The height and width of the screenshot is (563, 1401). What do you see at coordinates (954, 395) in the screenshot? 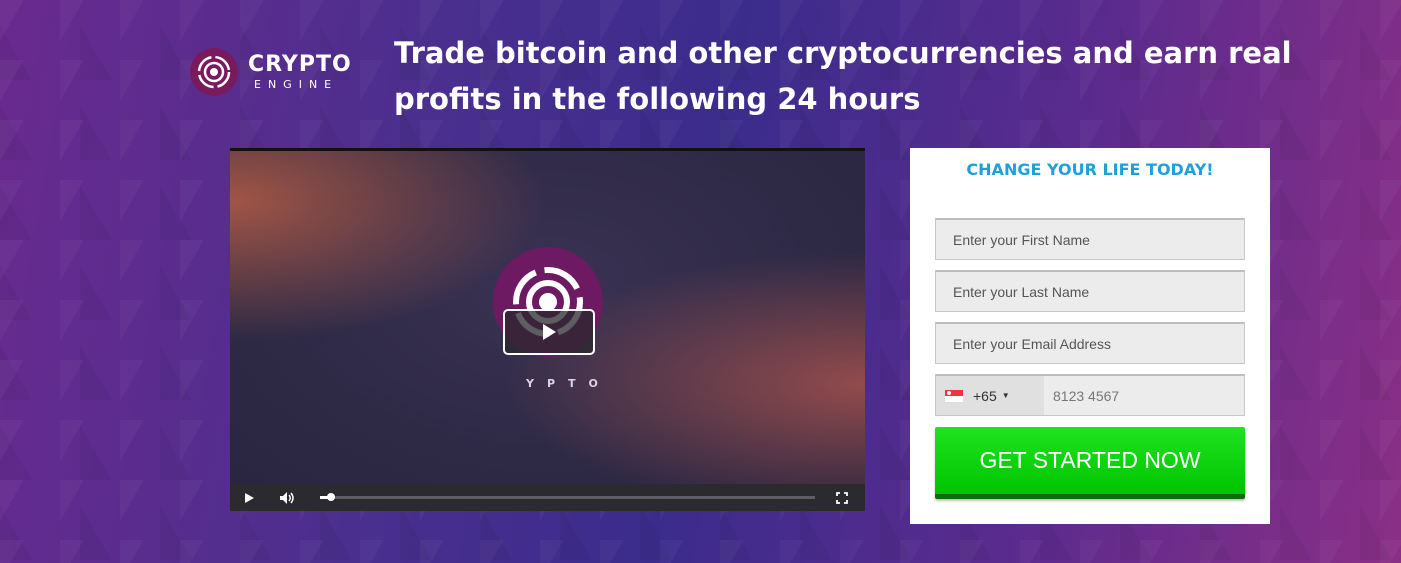
I see `singapore-flag-icon` at bounding box center [954, 395].